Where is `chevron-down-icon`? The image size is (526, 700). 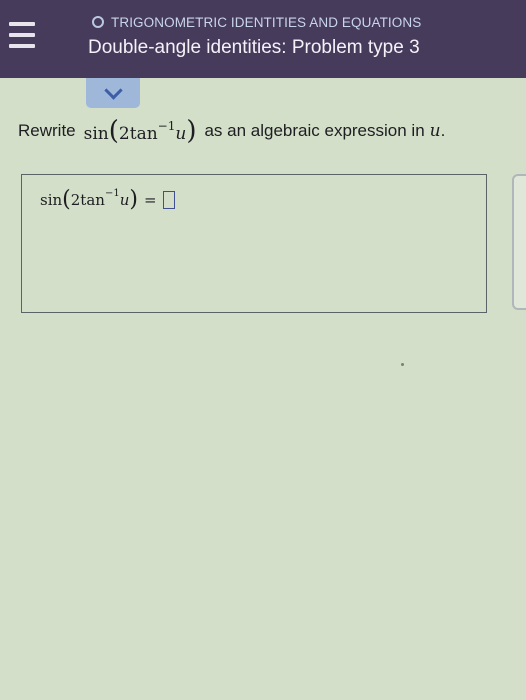
chevron-down-icon is located at coordinates (113, 90).